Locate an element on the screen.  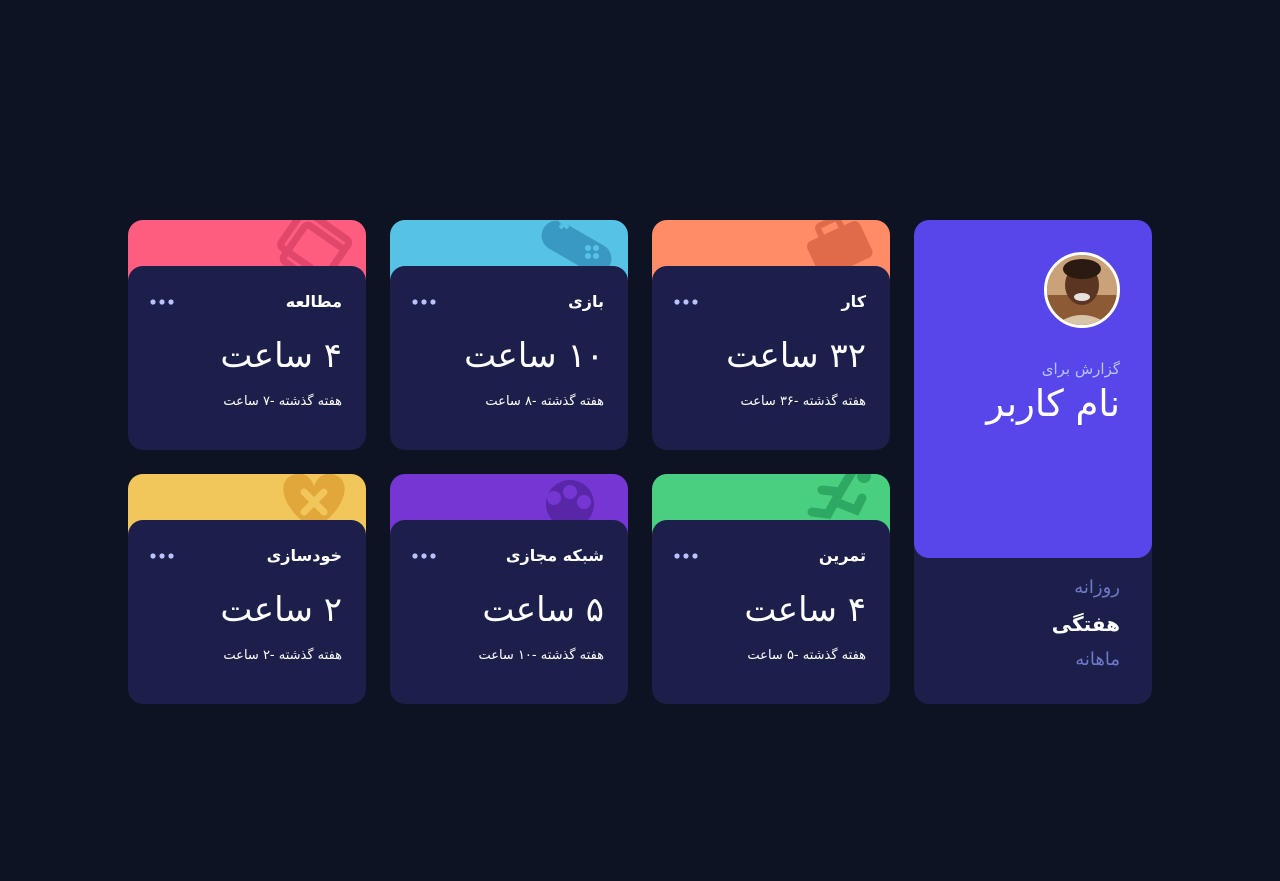
card-social-body: شبکه مجازی ۵ ساعت هفته گذشته -۱۰ ساعت is located at coordinates (509, 612).